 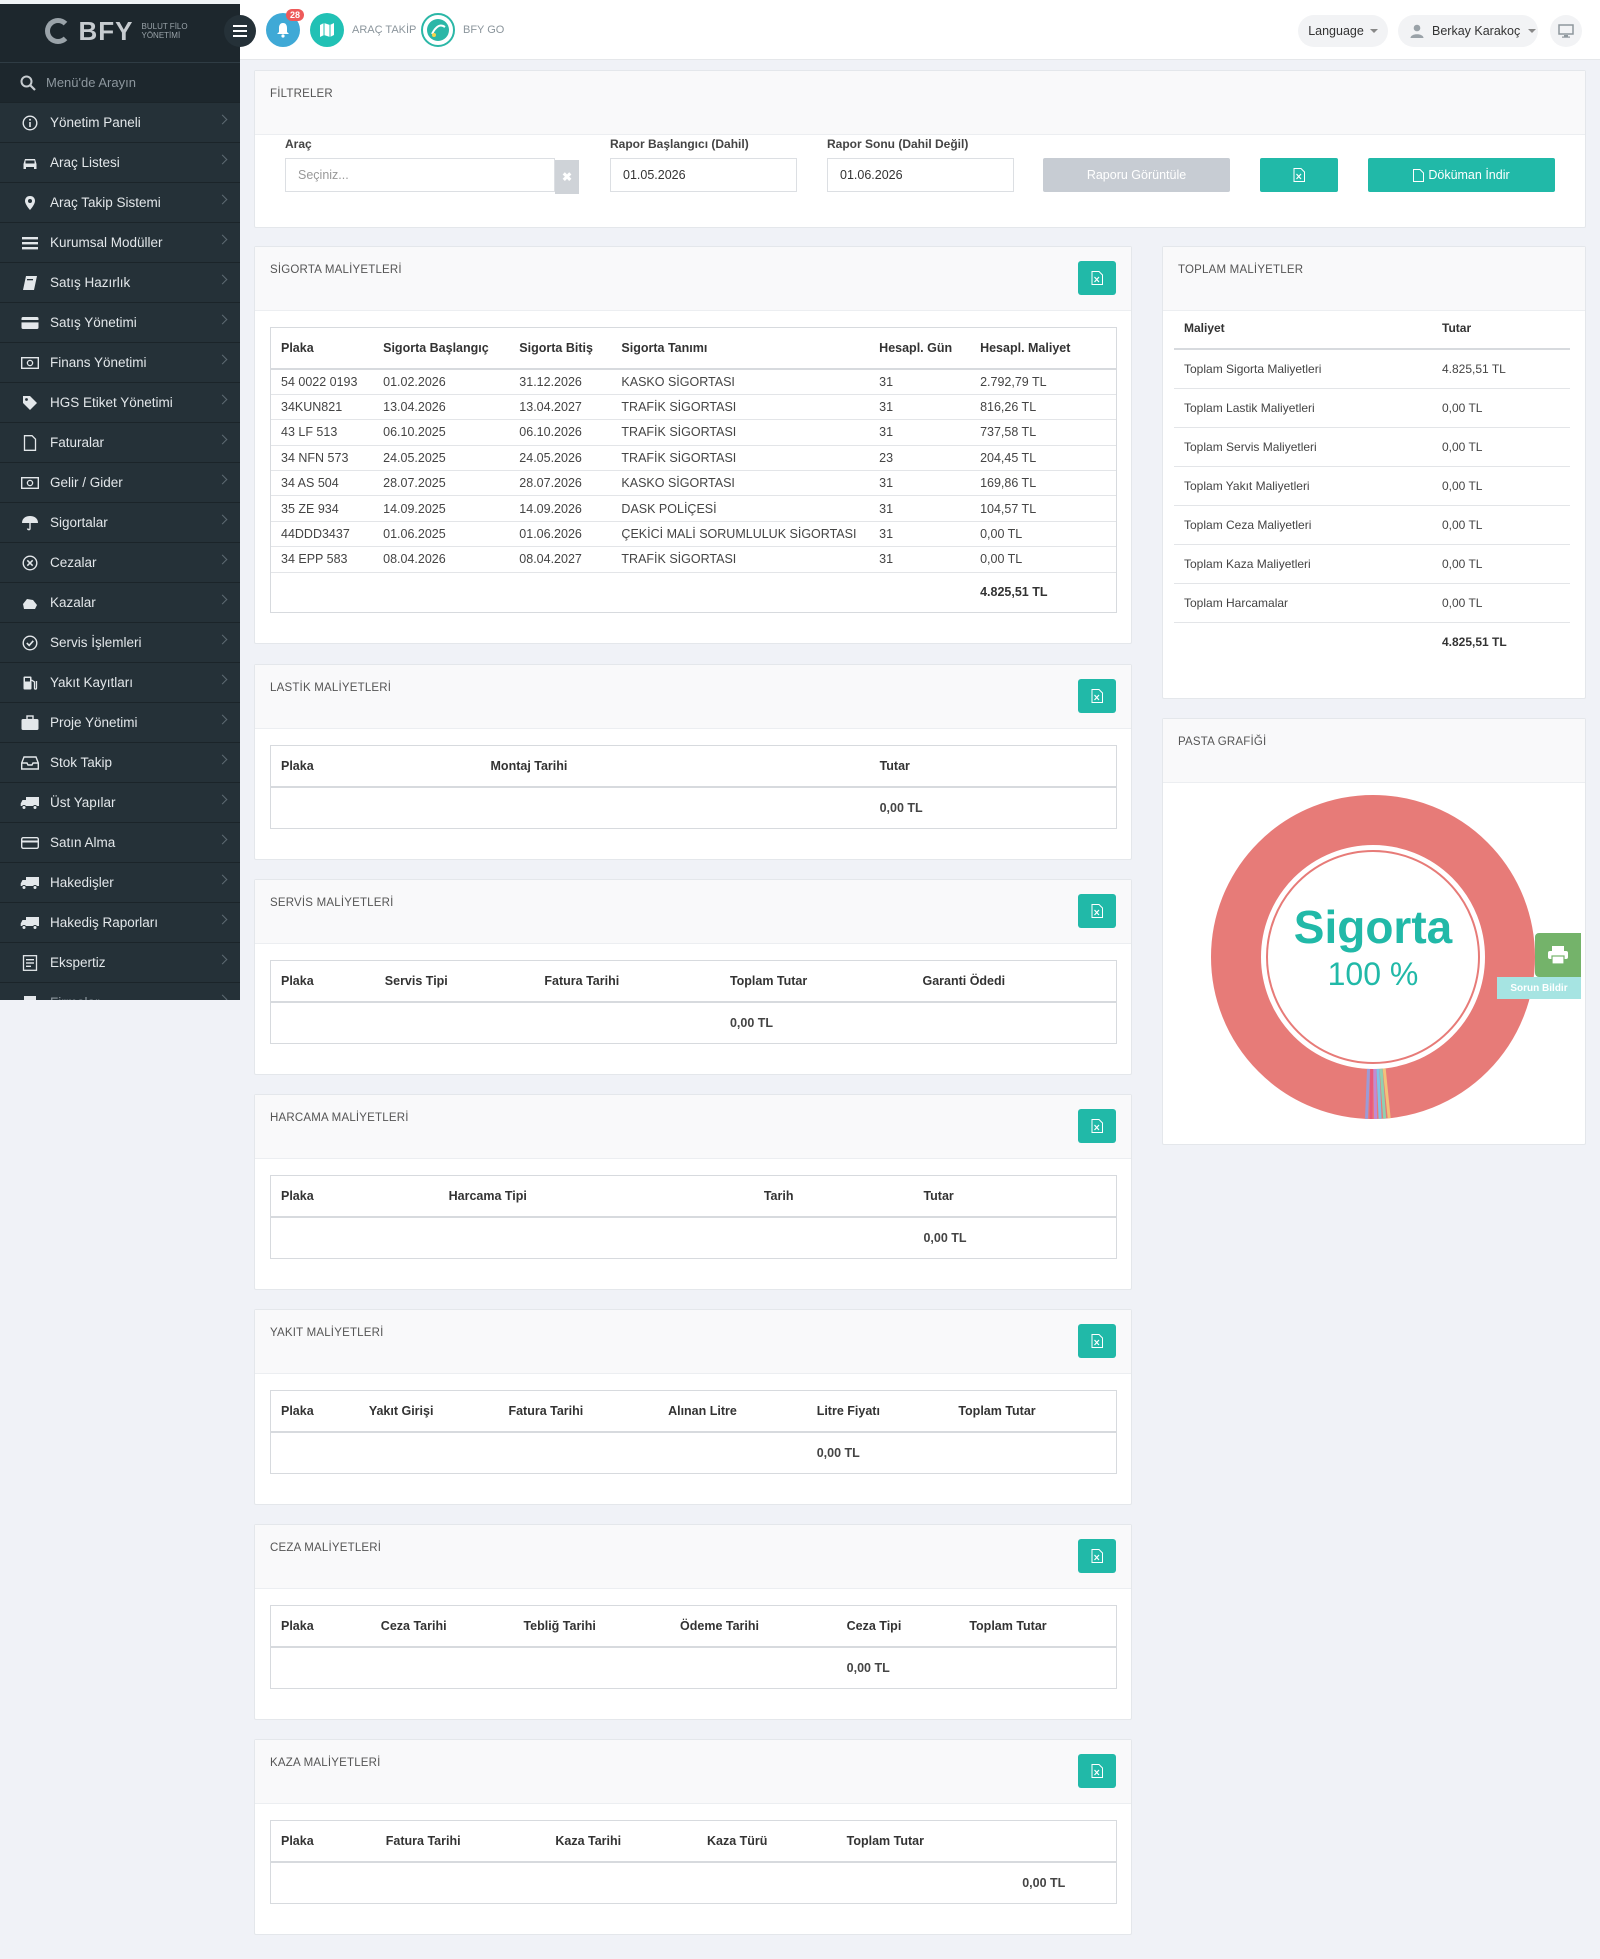 What do you see at coordinates (81, 762) in the screenshot?
I see `sidebar-item-label: Stok Takip` at bounding box center [81, 762].